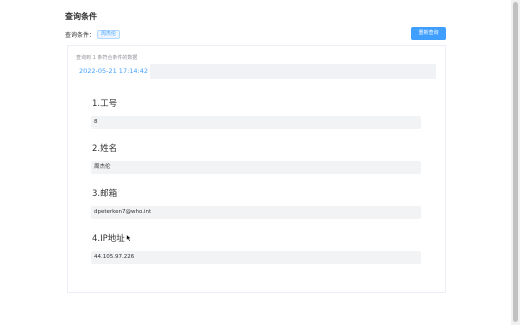 This screenshot has height=325, width=520. What do you see at coordinates (256, 212) in the screenshot?
I see `field-value-email: dpeterken7@who.int` at bounding box center [256, 212].